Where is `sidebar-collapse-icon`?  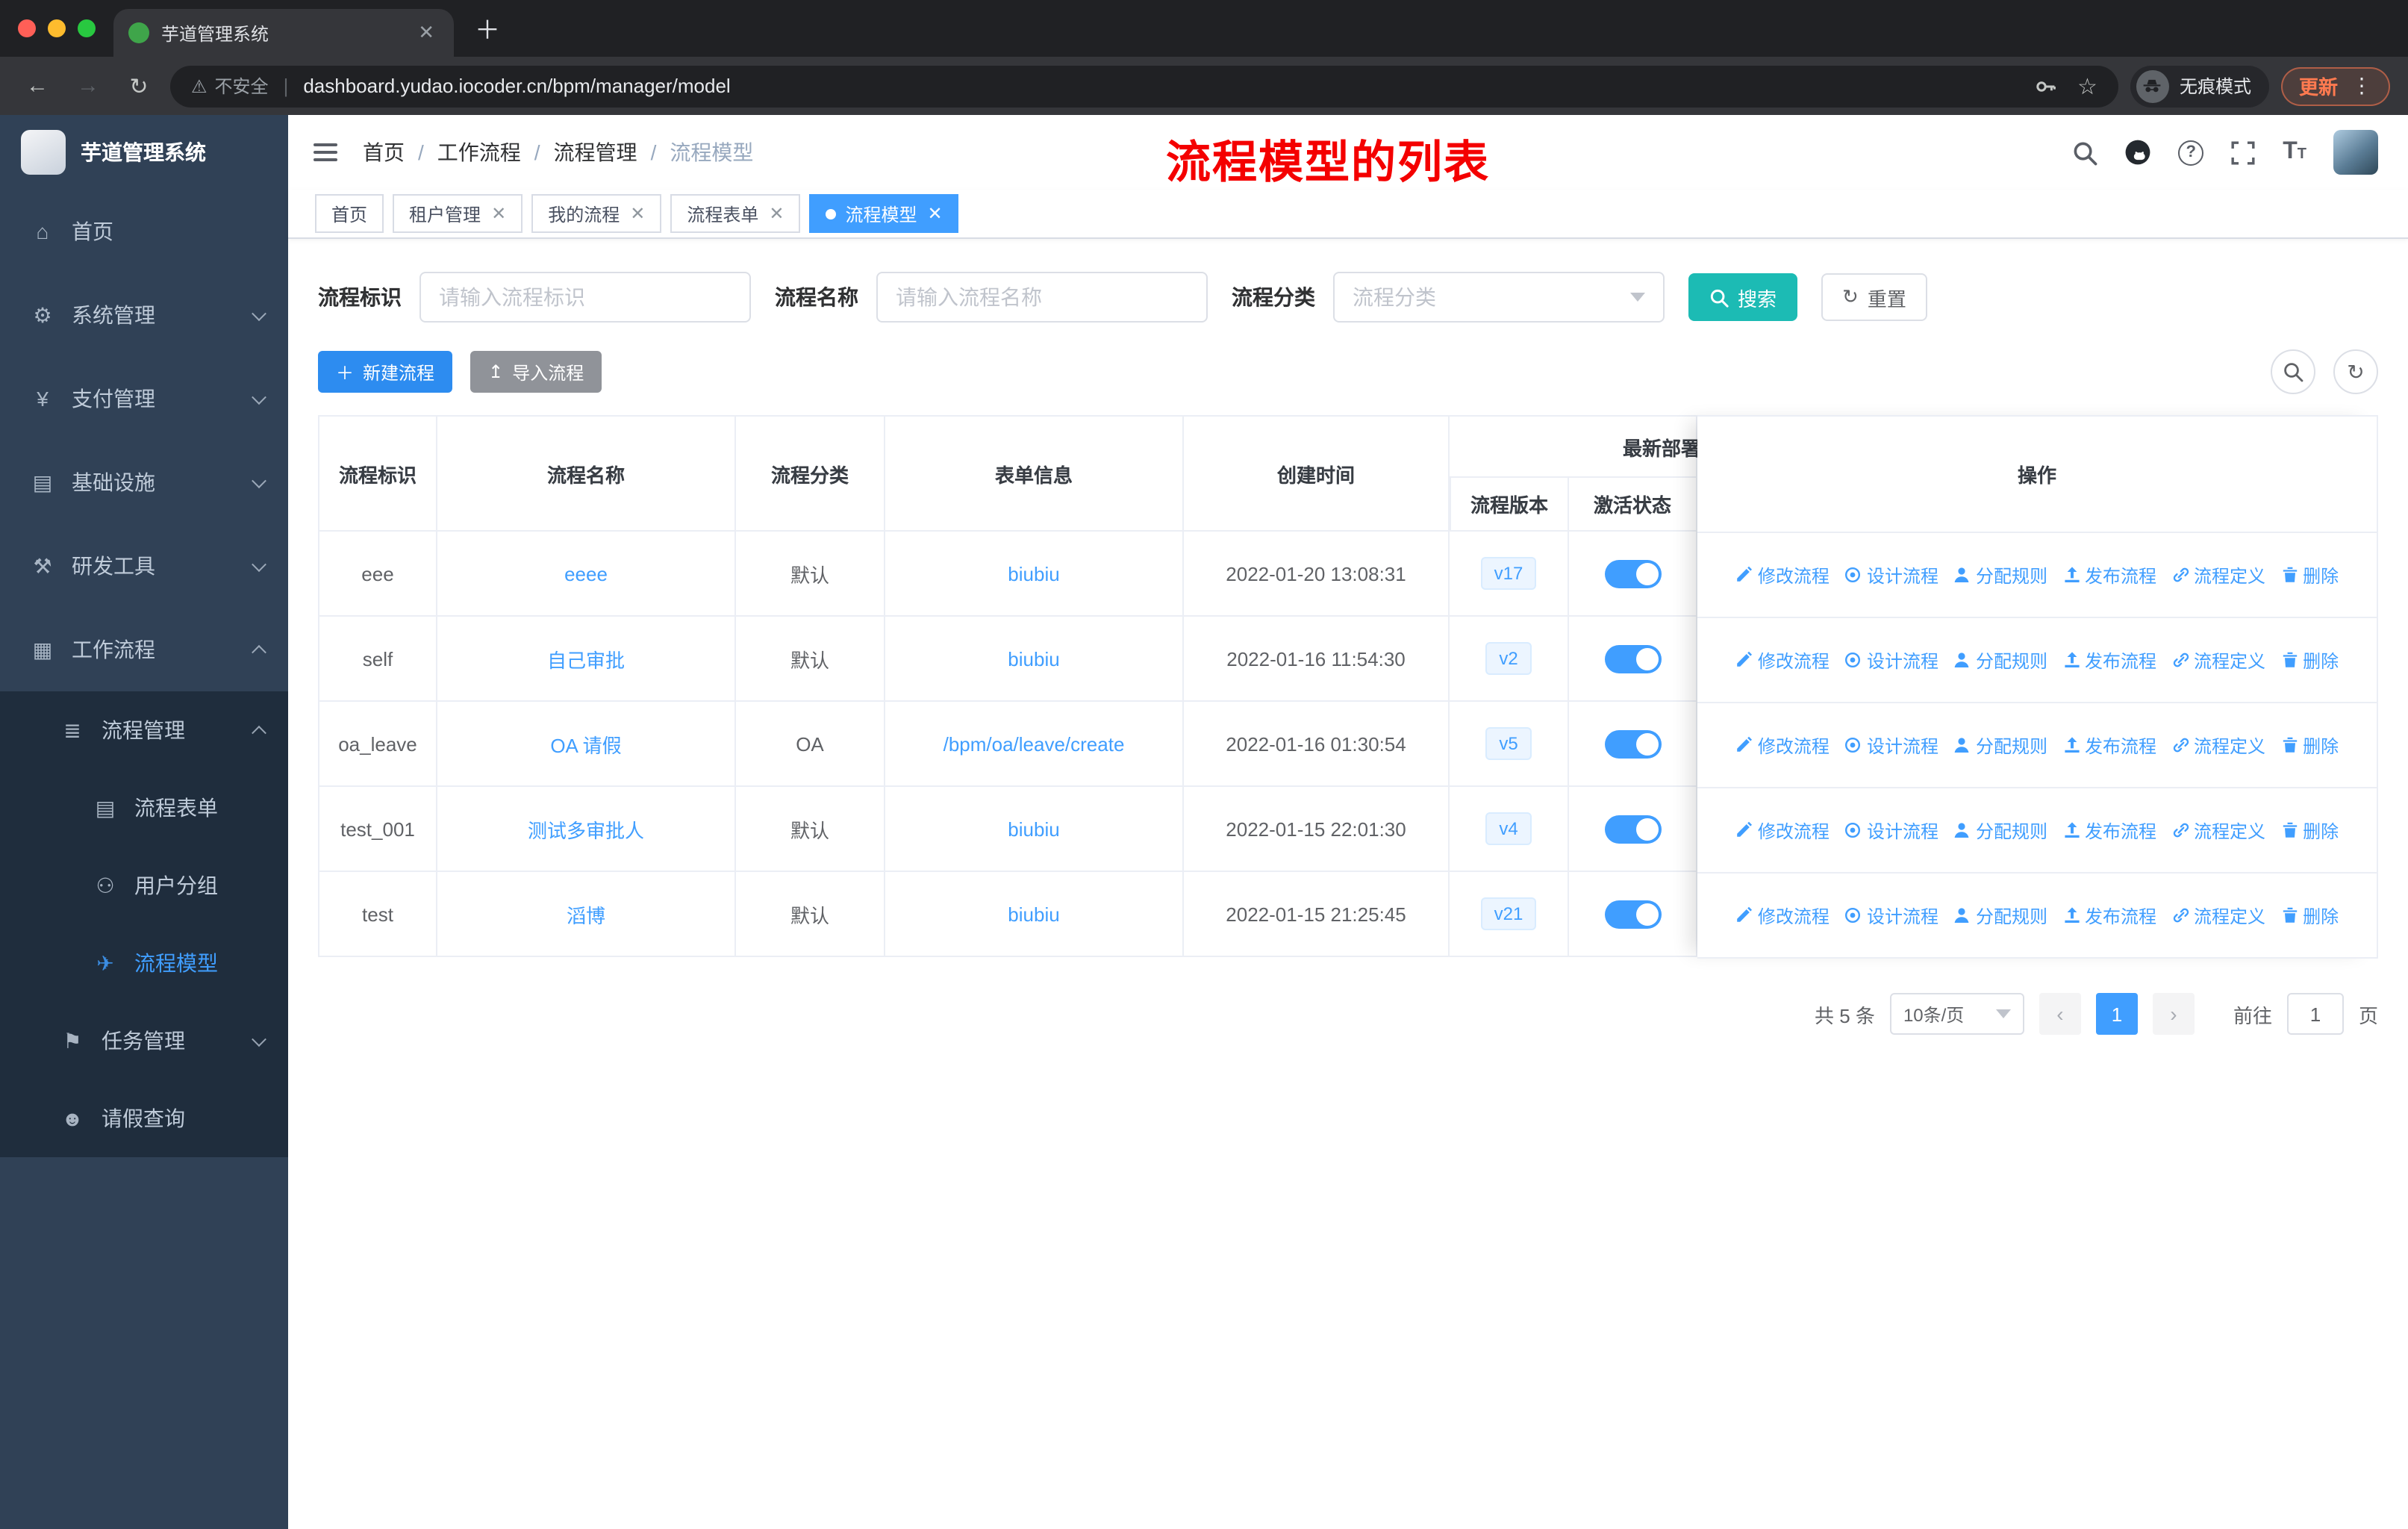 sidebar-collapse-icon is located at coordinates (325, 152).